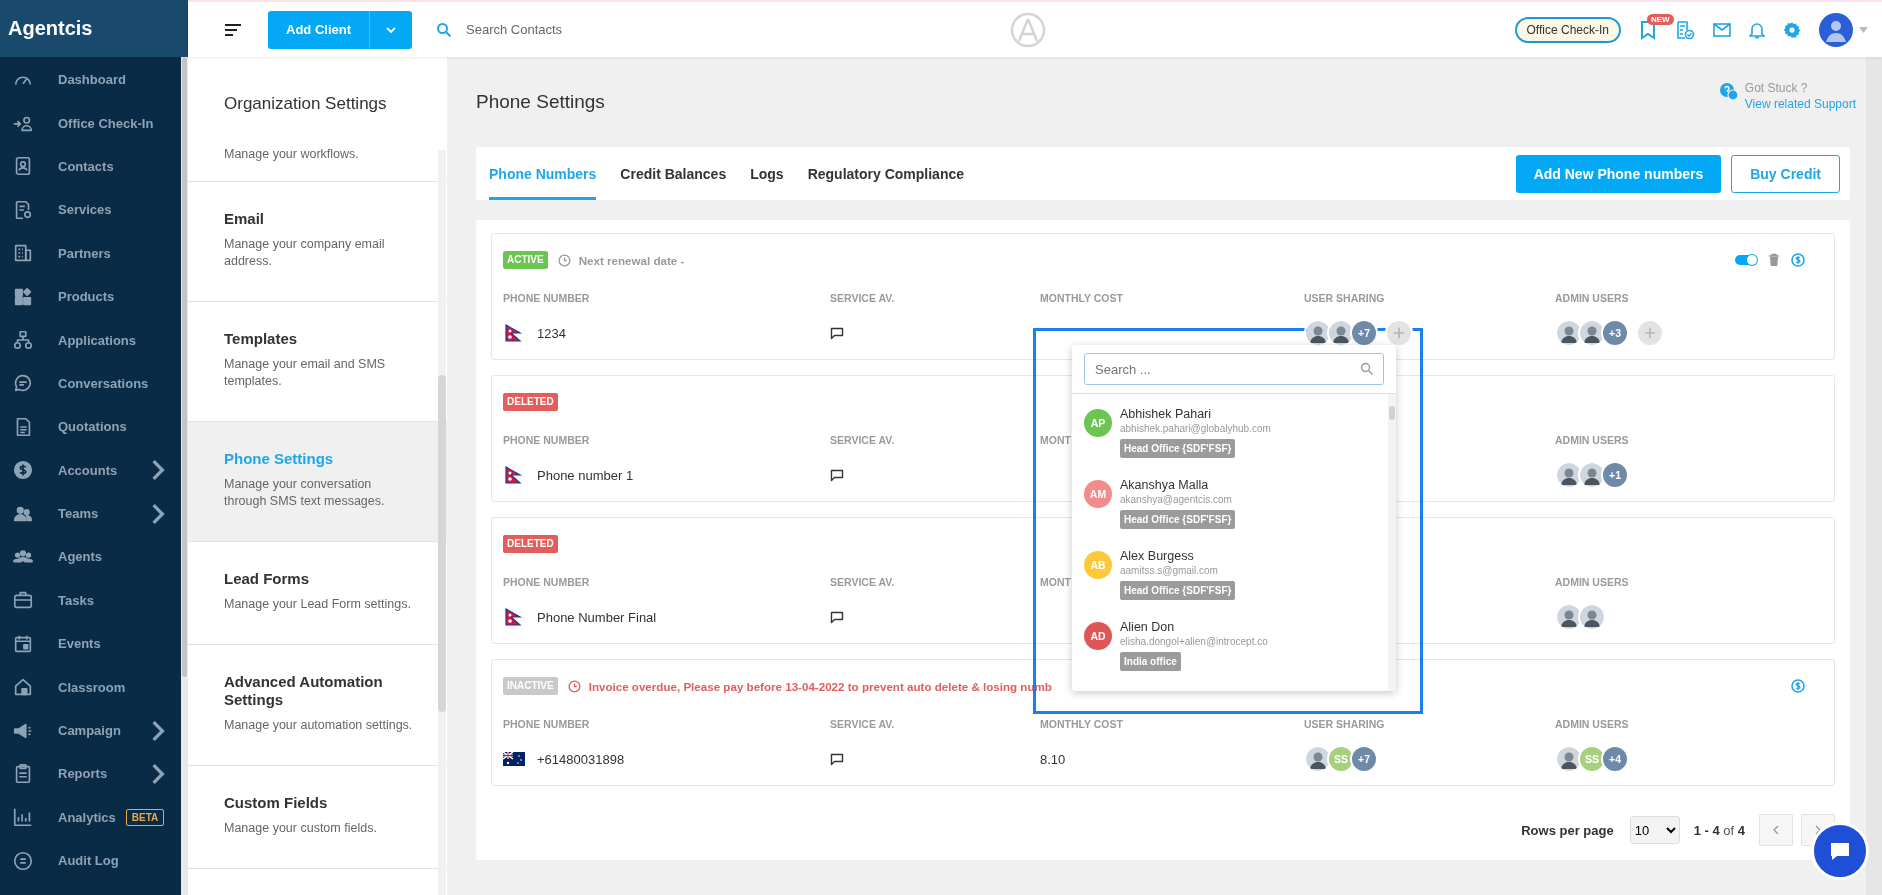  Describe the element at coordinates (1053, 759) in the screenshot. I see `monthly-cost: 8.10` at that location.